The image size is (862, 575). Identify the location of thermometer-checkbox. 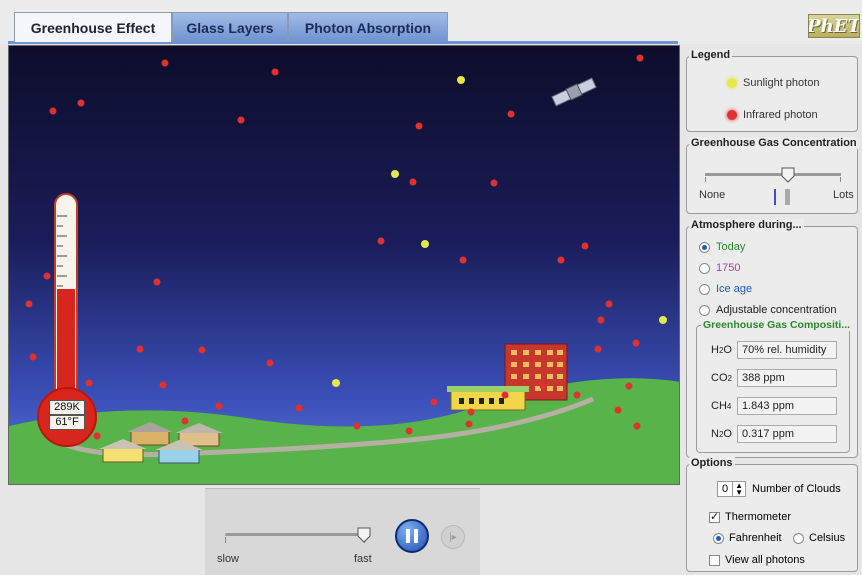
(714, 516).